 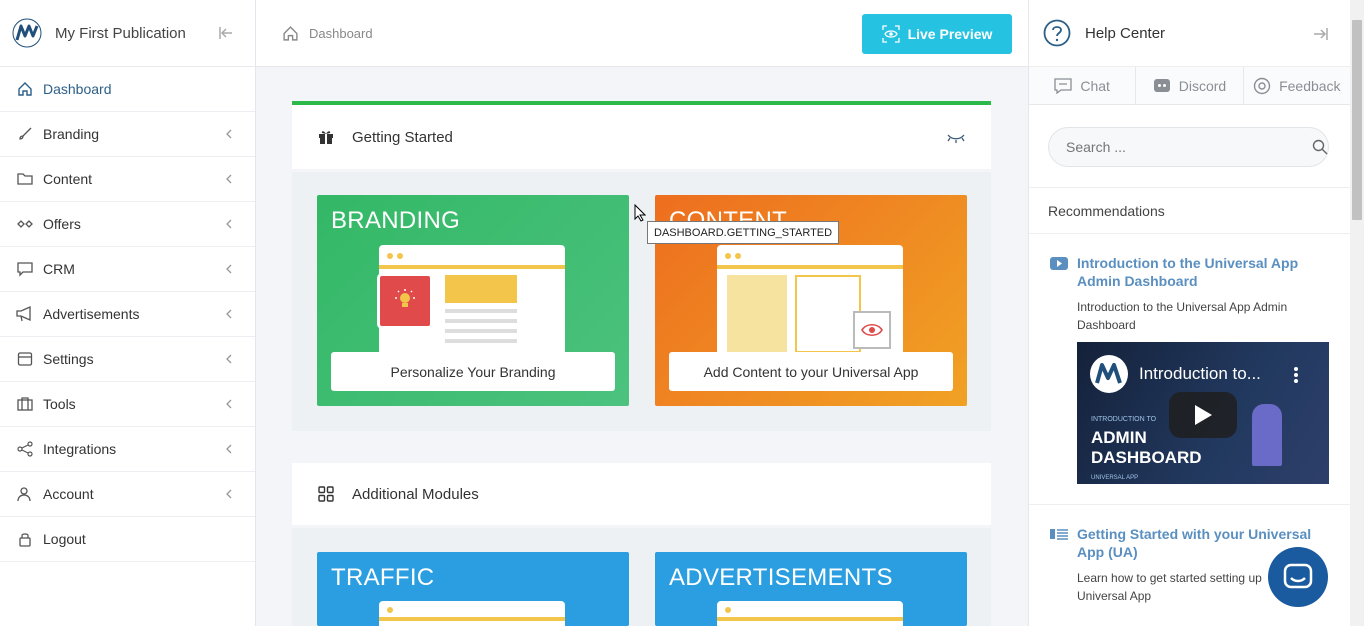 What do you see at coordinates (472, 613) in the screenshot?
I see `traffic-illustration` at bounding box center [472, 613].